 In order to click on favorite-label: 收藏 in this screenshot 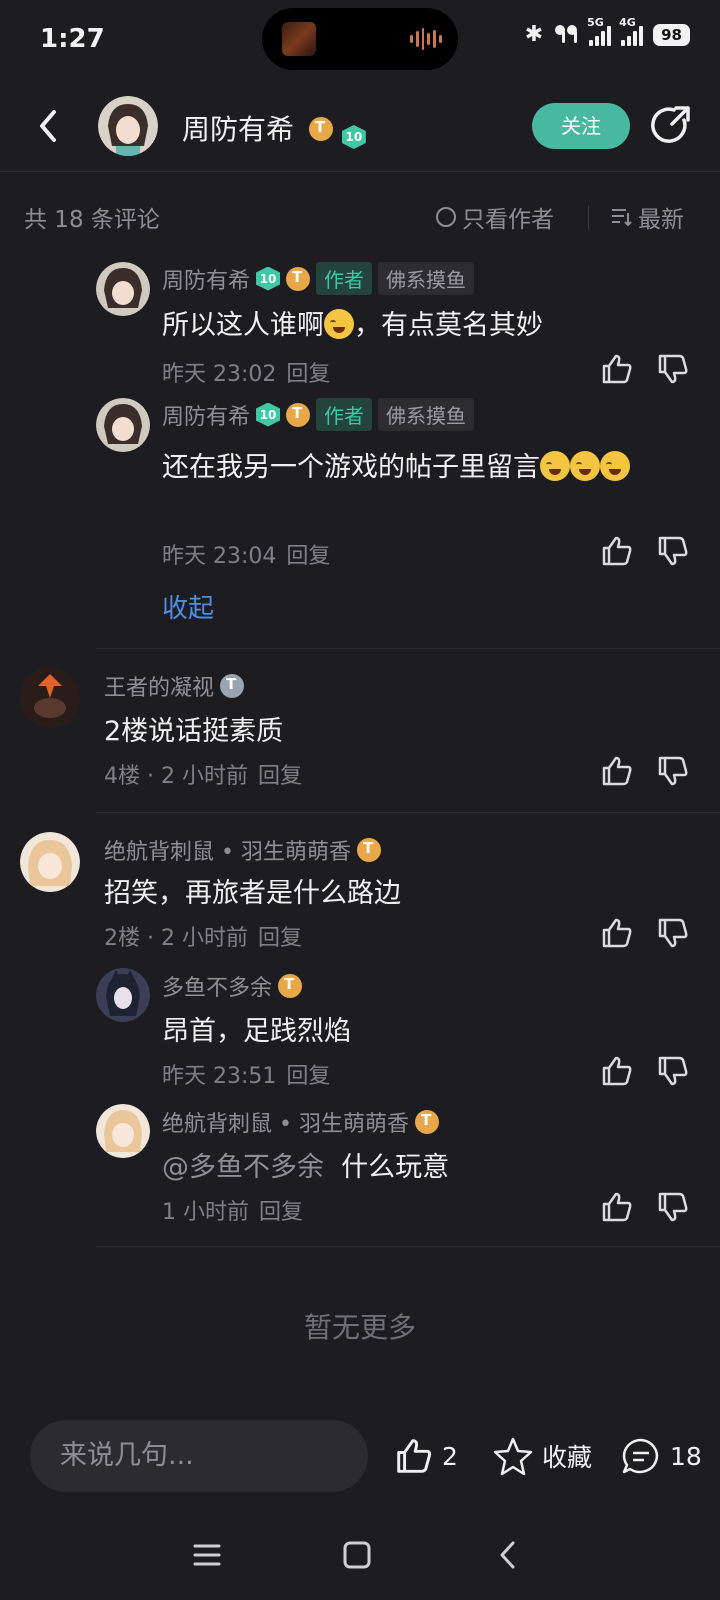, I will do `click(567, 1457)`.